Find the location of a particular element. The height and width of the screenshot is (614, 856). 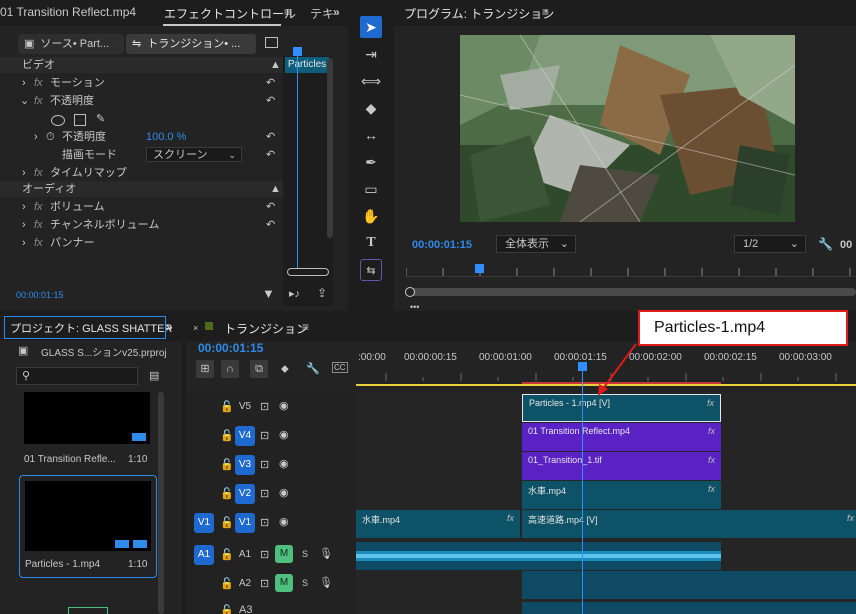

fit-select: 全体表示 ⌄ is located at coordinates (536, 244).